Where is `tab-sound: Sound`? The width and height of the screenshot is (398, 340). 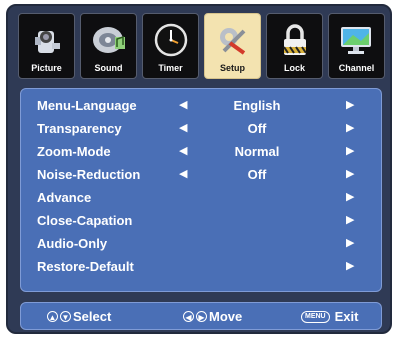
tab-sound: Sound is located at coordinates (108, 46).